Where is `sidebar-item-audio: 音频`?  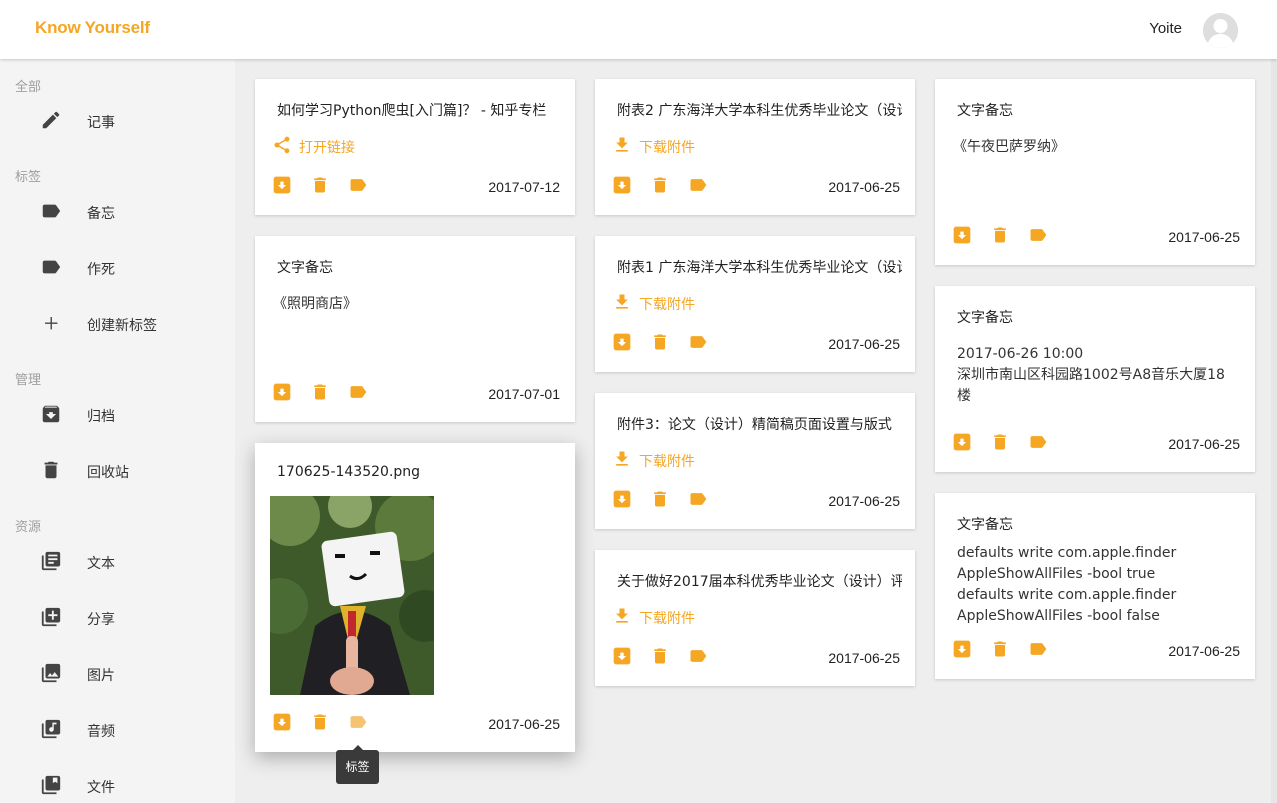 sidebar-item-audio: 音频 is located at coordinates (117, 730).